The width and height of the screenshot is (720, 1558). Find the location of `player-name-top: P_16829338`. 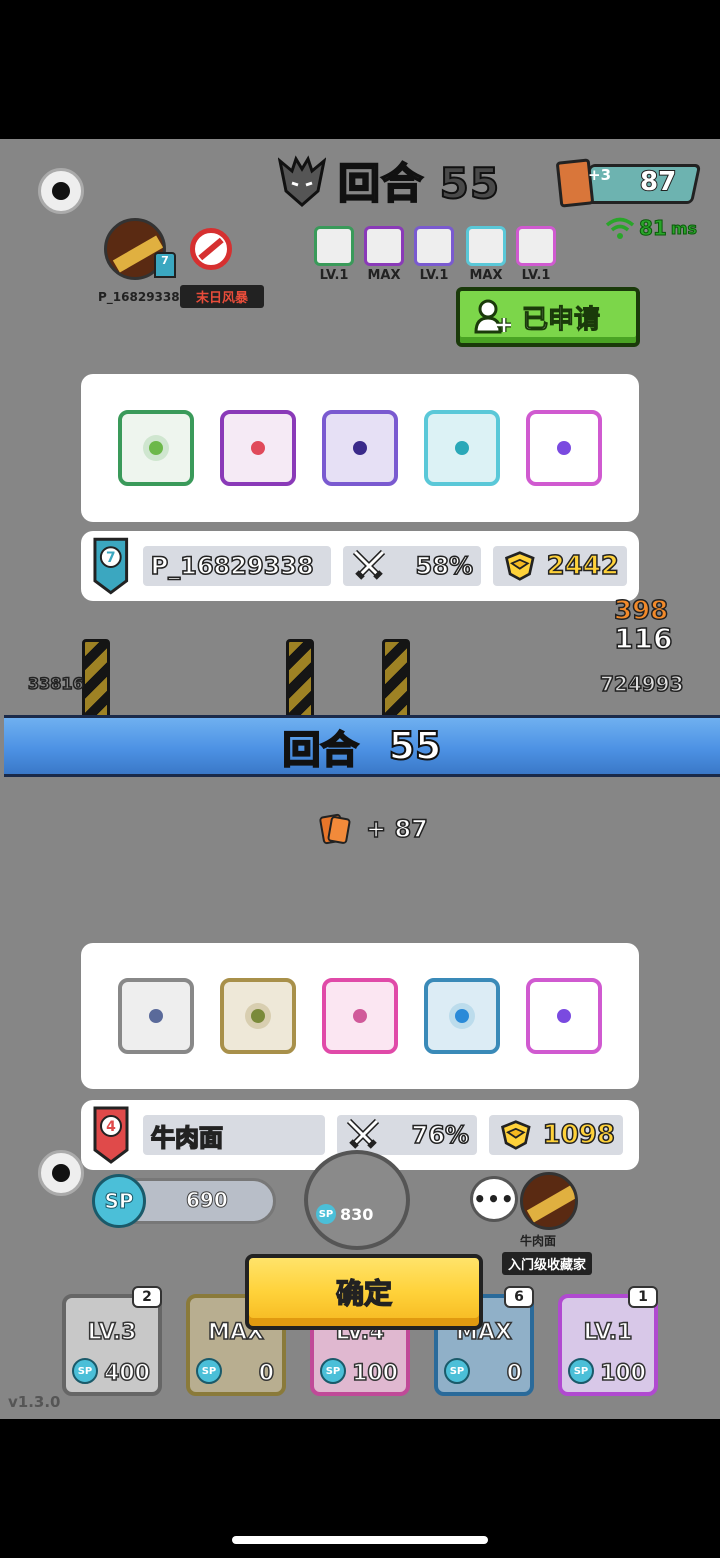

player-name-top: P_16829338 is located at coordinates (139, 297).